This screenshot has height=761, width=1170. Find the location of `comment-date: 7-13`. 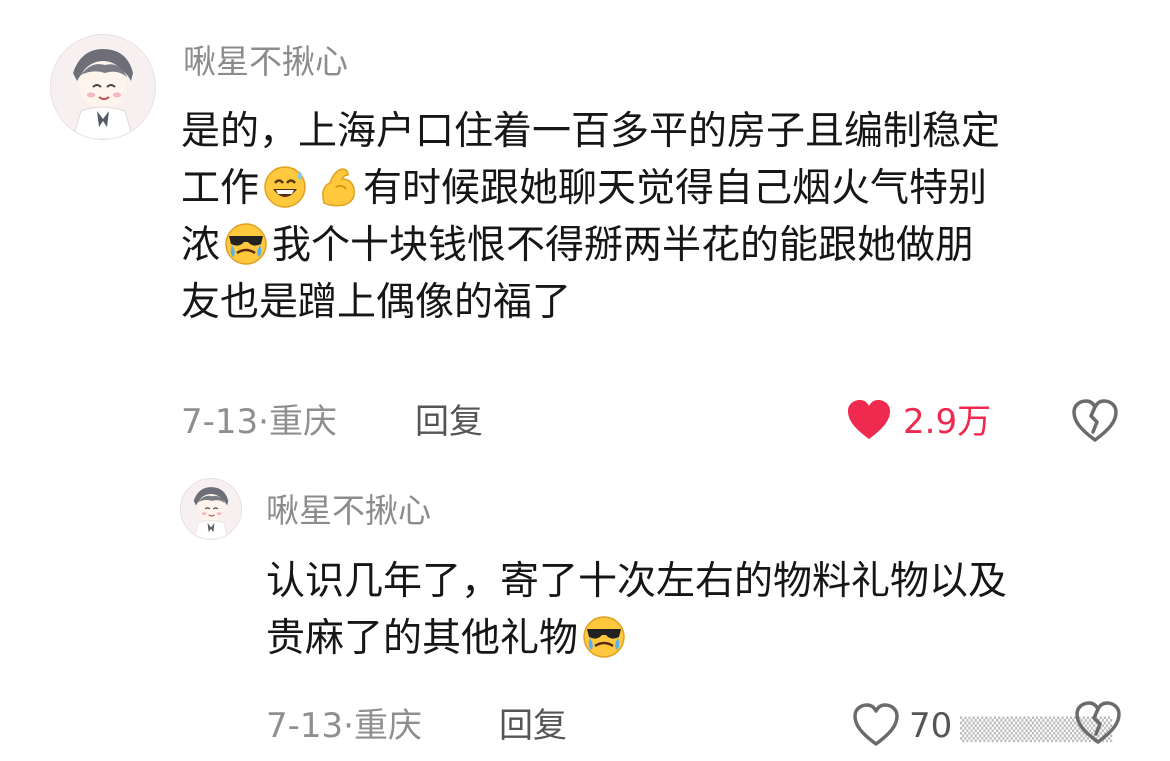

comment-date: 7-13 is located at coordinates (220, 422).